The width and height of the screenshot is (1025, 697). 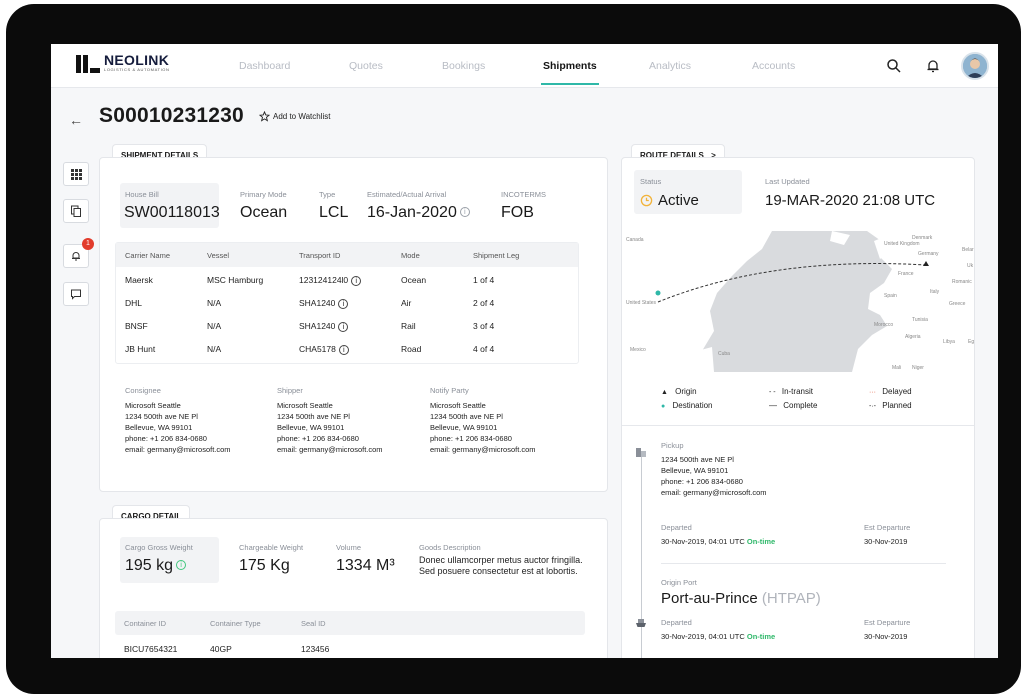 I want to click on nav-bookings: Bookings, so click(x=463, y=66).